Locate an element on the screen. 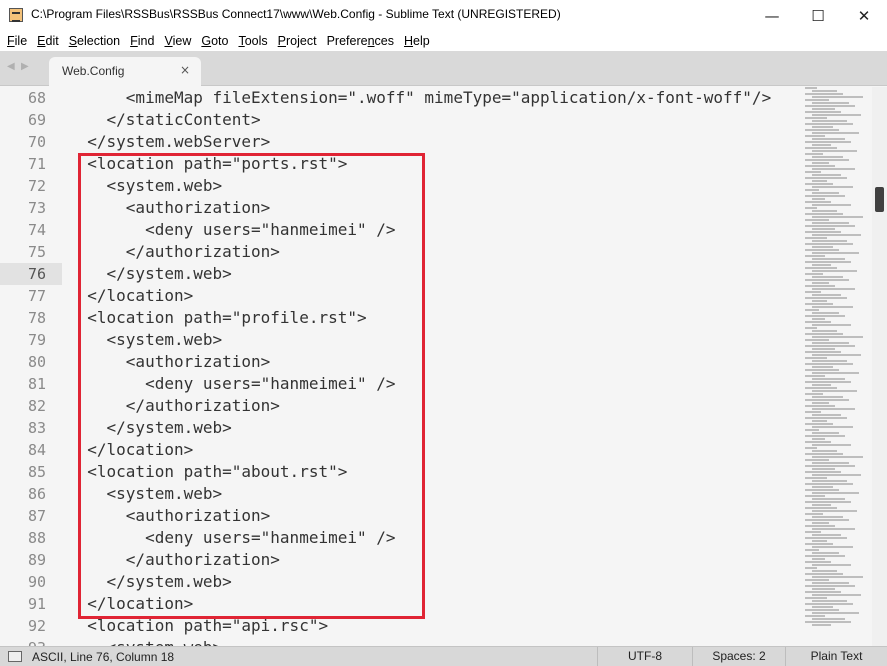  status-indentation: Spaces: 2 is located at coordinates (738, 656).